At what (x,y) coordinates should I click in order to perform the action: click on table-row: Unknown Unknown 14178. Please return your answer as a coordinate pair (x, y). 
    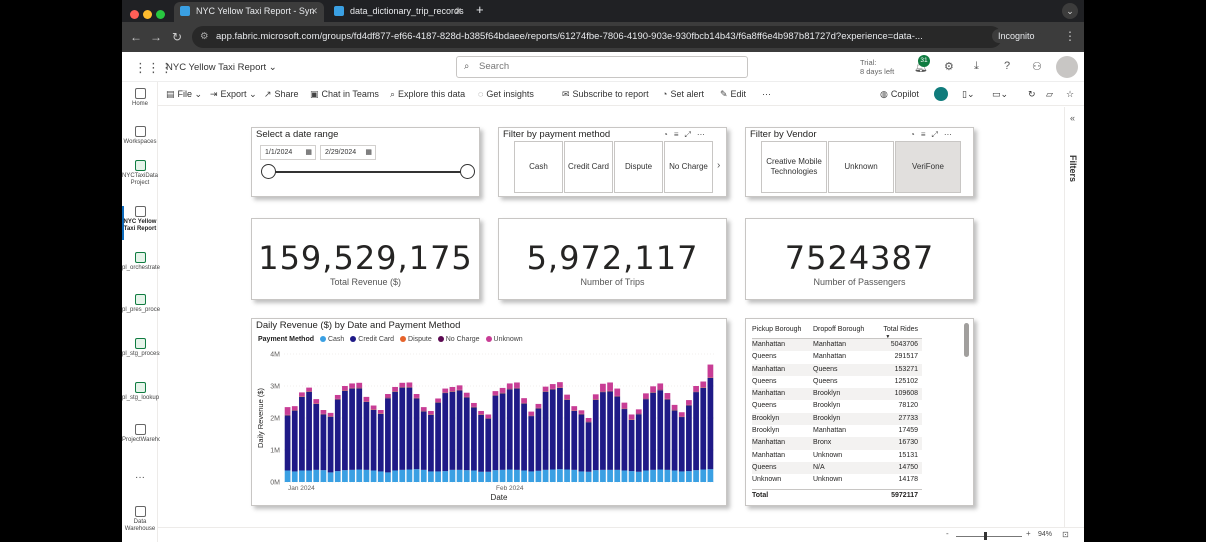
    Looking at the image, I should click on (837, 480).